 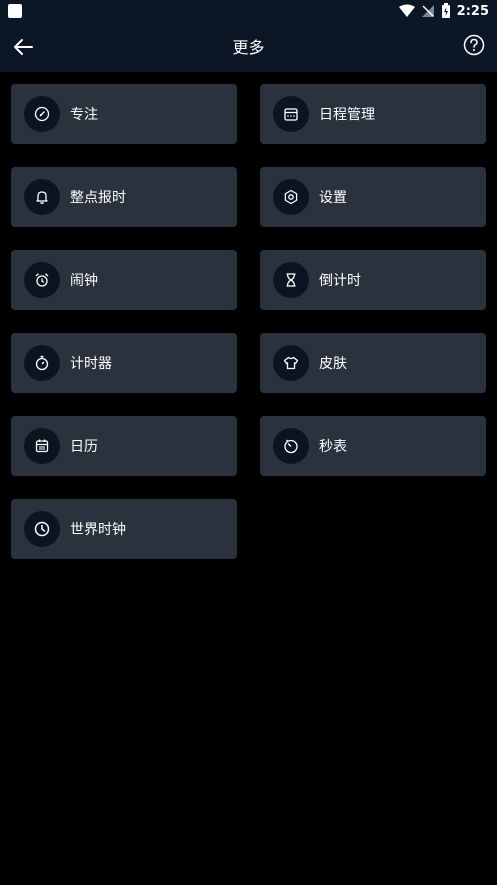 I want to click on status-bar: 2:25, so click(x=248, y=11).